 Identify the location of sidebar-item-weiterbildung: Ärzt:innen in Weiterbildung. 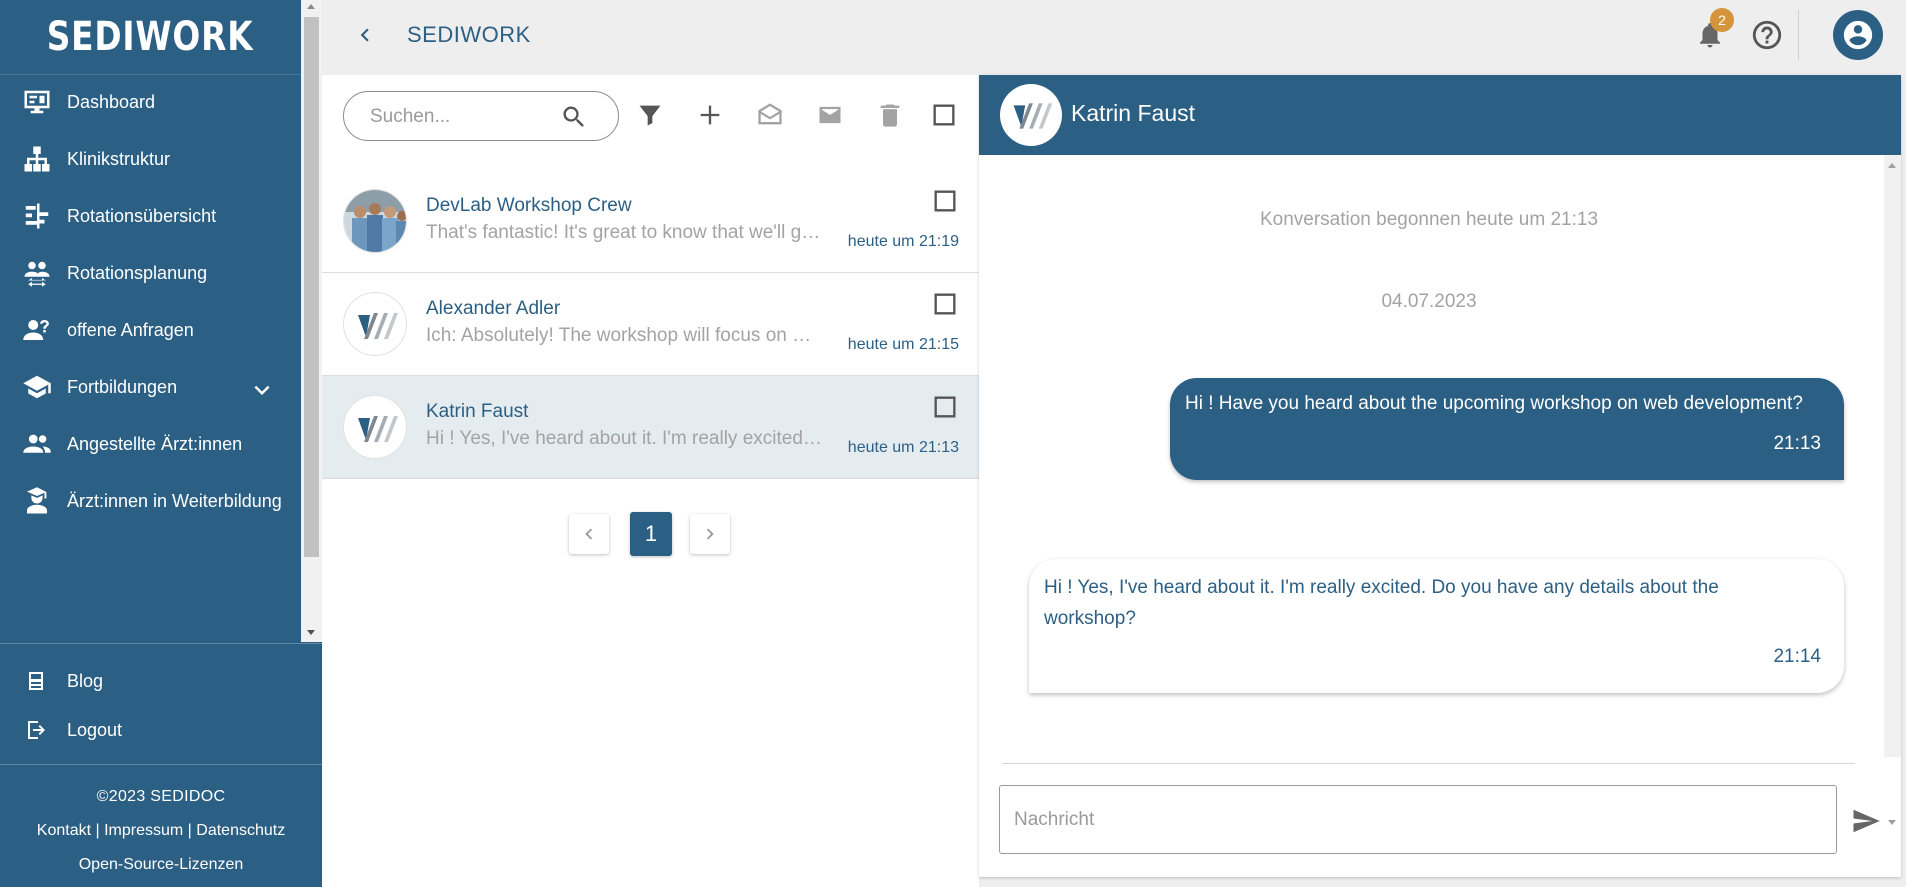
(150, 501).